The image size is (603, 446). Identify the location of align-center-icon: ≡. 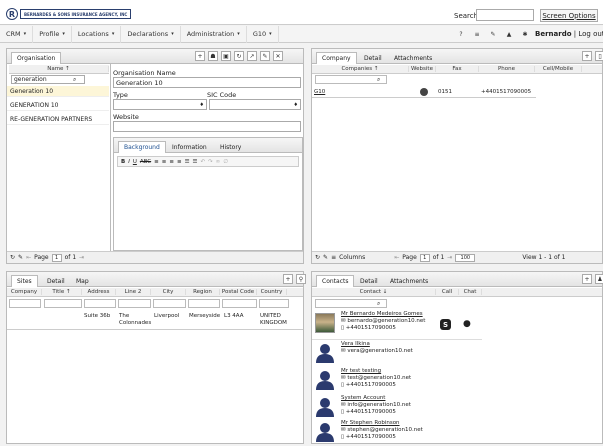
(164, 162).